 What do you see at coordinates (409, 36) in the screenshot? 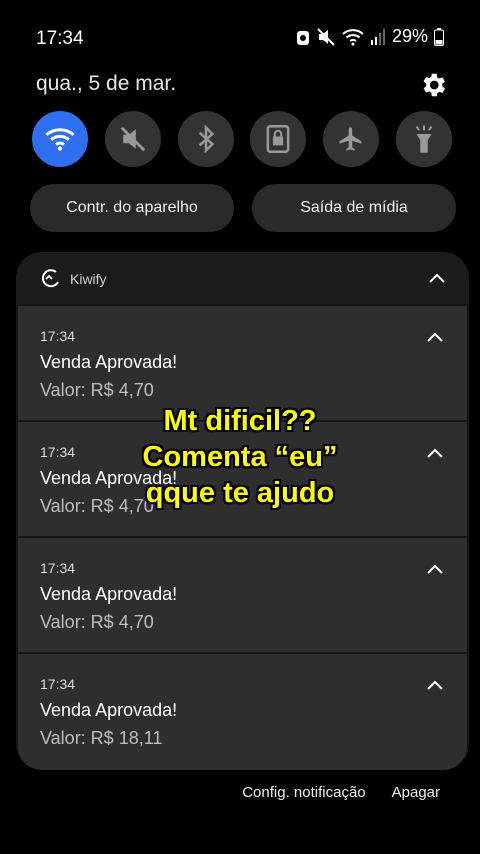
I see `battery-percent: 29%` at bounding box center [409, 36].